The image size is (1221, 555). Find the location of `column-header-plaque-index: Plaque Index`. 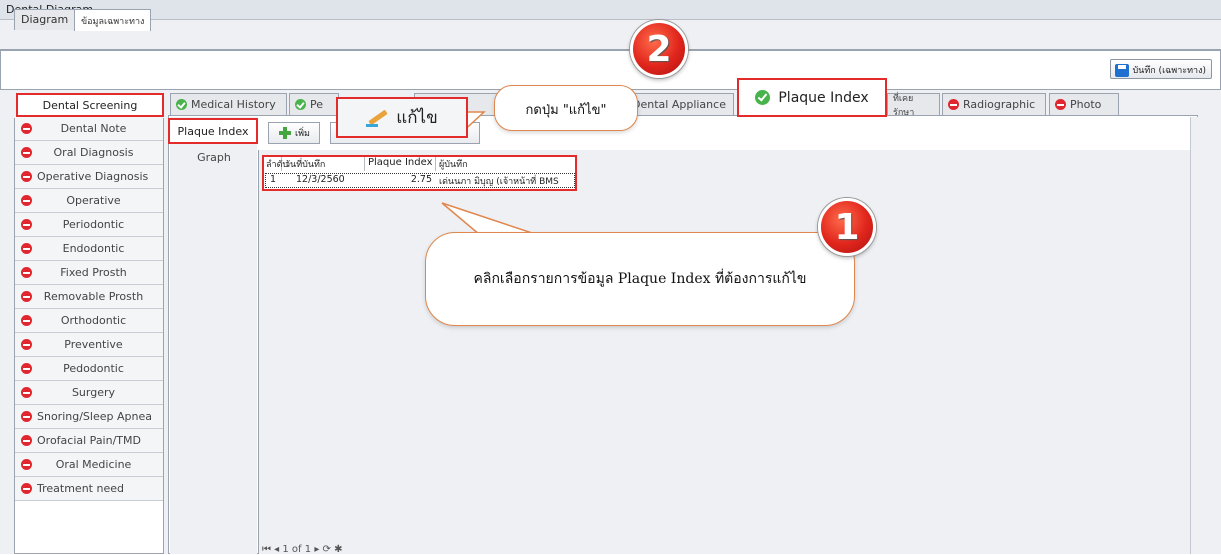

column-header-plaque-index: Plaque Index is located at coordinates (401, 164).